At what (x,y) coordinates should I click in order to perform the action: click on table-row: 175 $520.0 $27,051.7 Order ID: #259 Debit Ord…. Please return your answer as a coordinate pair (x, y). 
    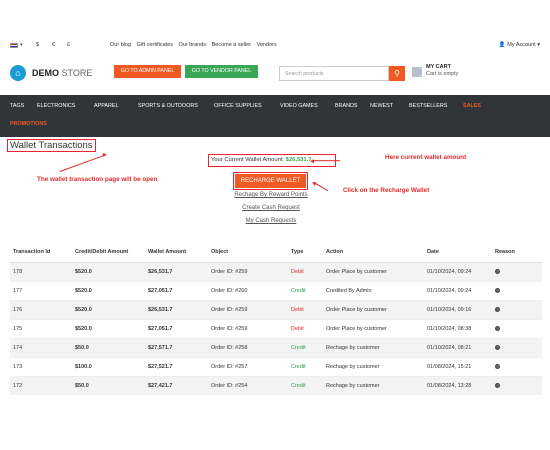
    Looking at the image, I should click on (276, 328).